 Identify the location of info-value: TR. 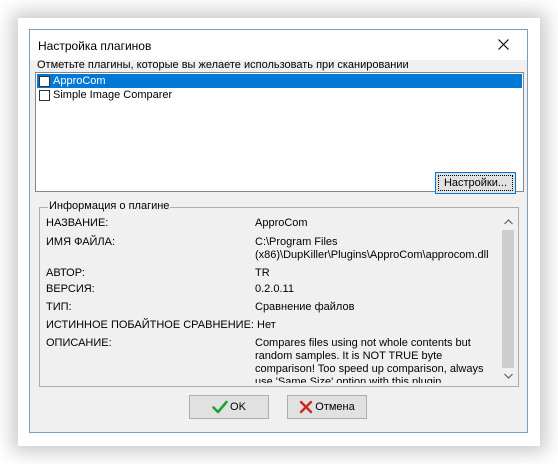
(262, 273).